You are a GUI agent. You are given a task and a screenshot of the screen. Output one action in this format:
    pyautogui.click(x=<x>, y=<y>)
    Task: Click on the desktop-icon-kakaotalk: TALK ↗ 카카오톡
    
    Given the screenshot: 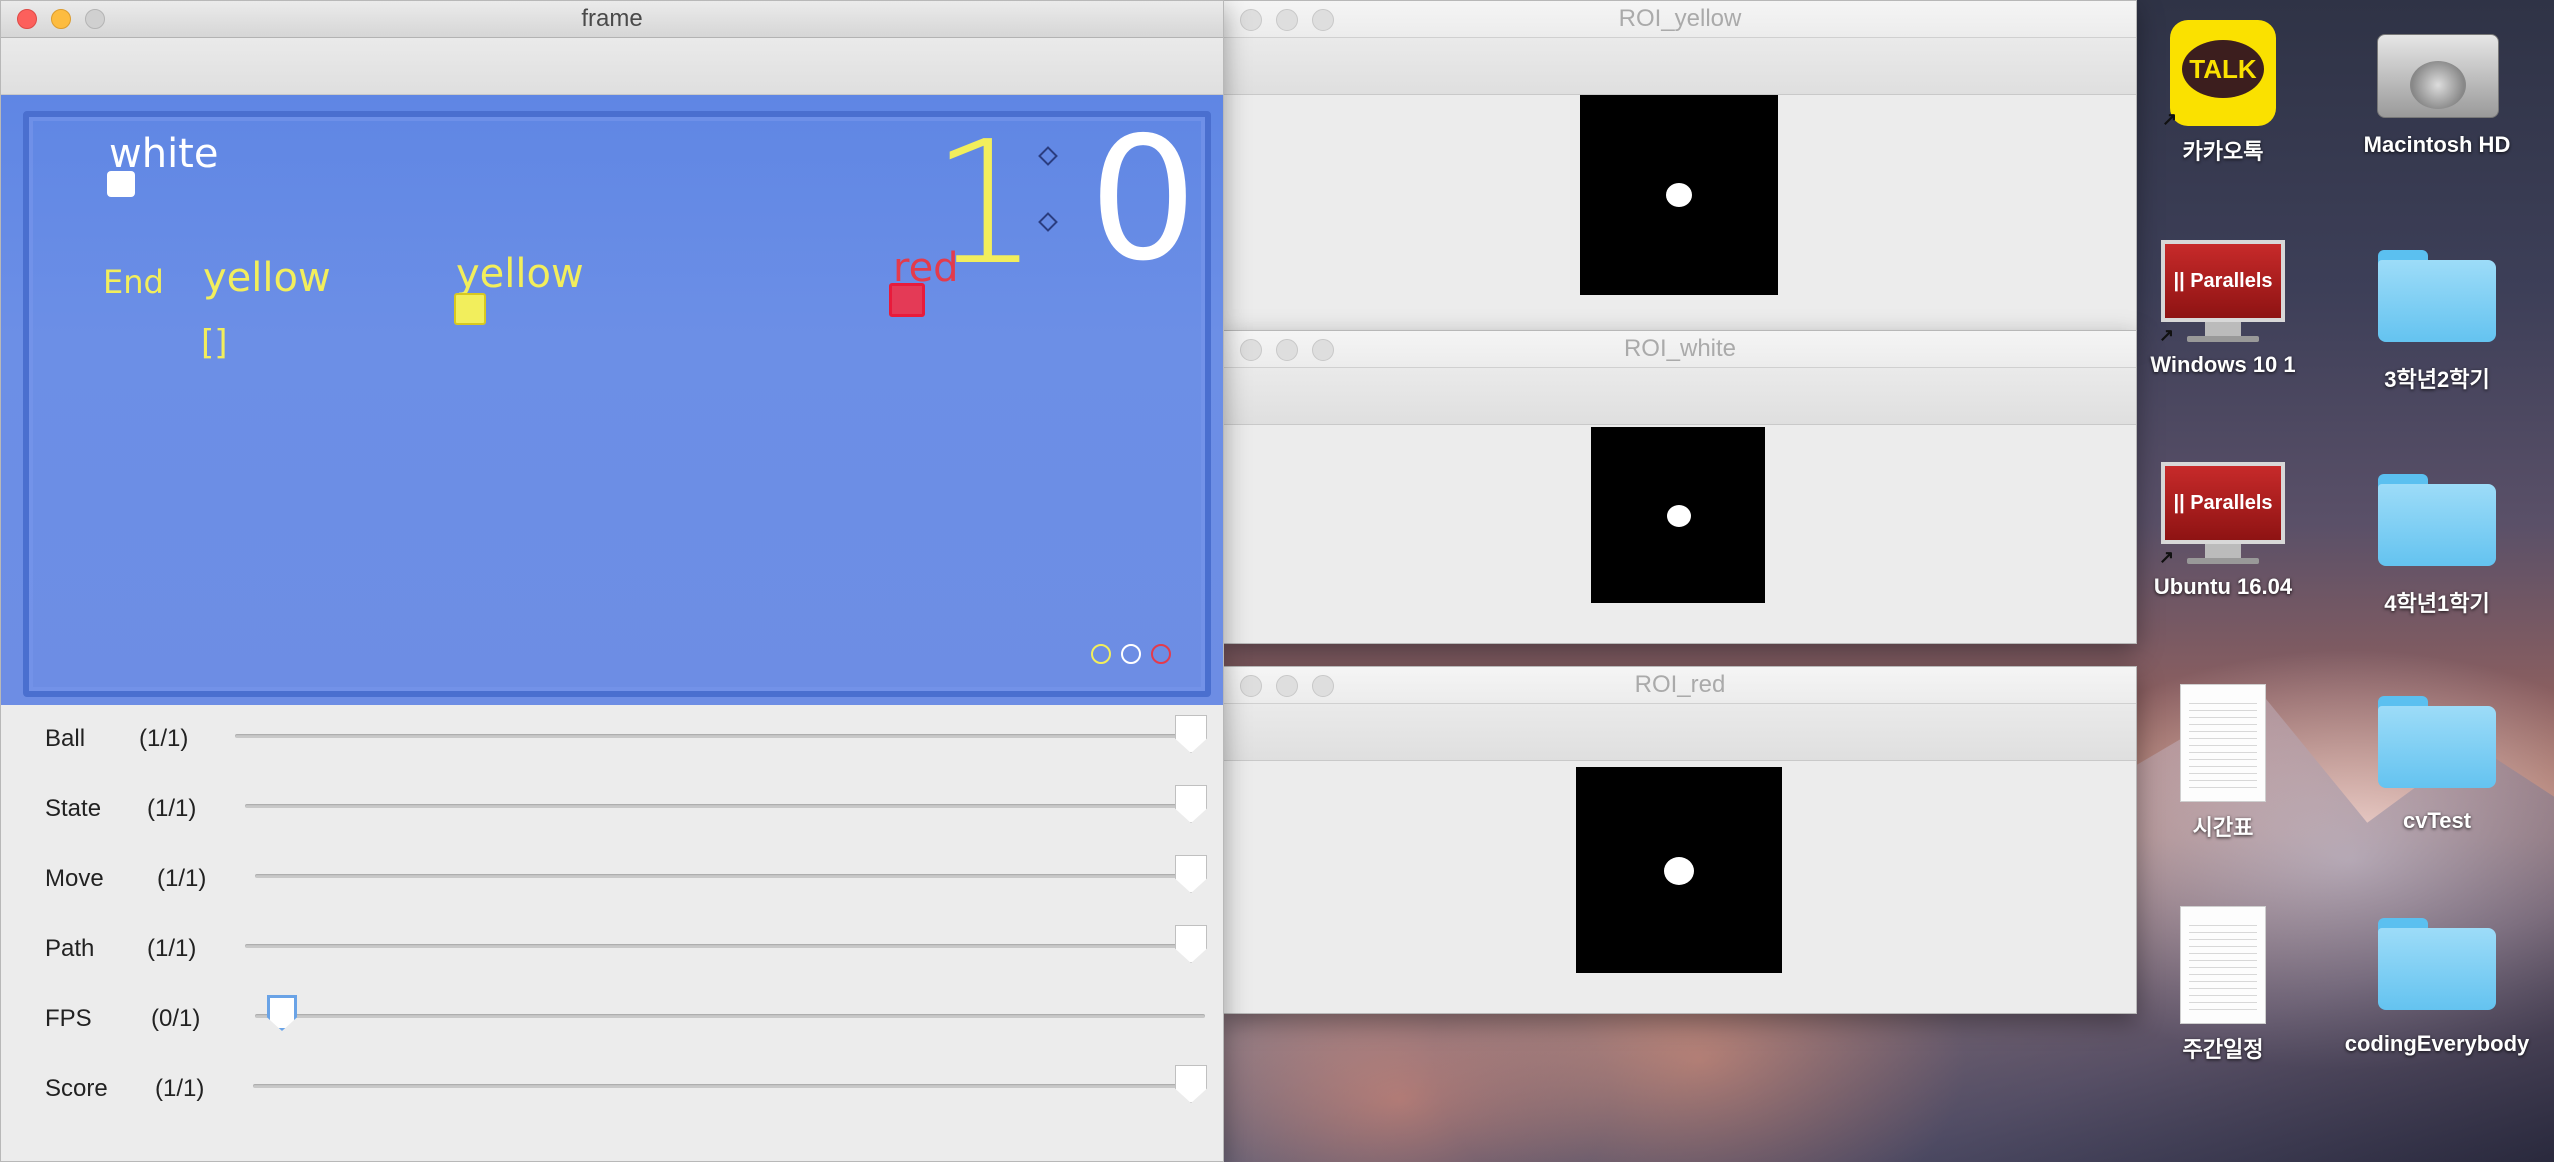 What is the action you would take?
    pyautogui.click(x=2223, y=93)
    